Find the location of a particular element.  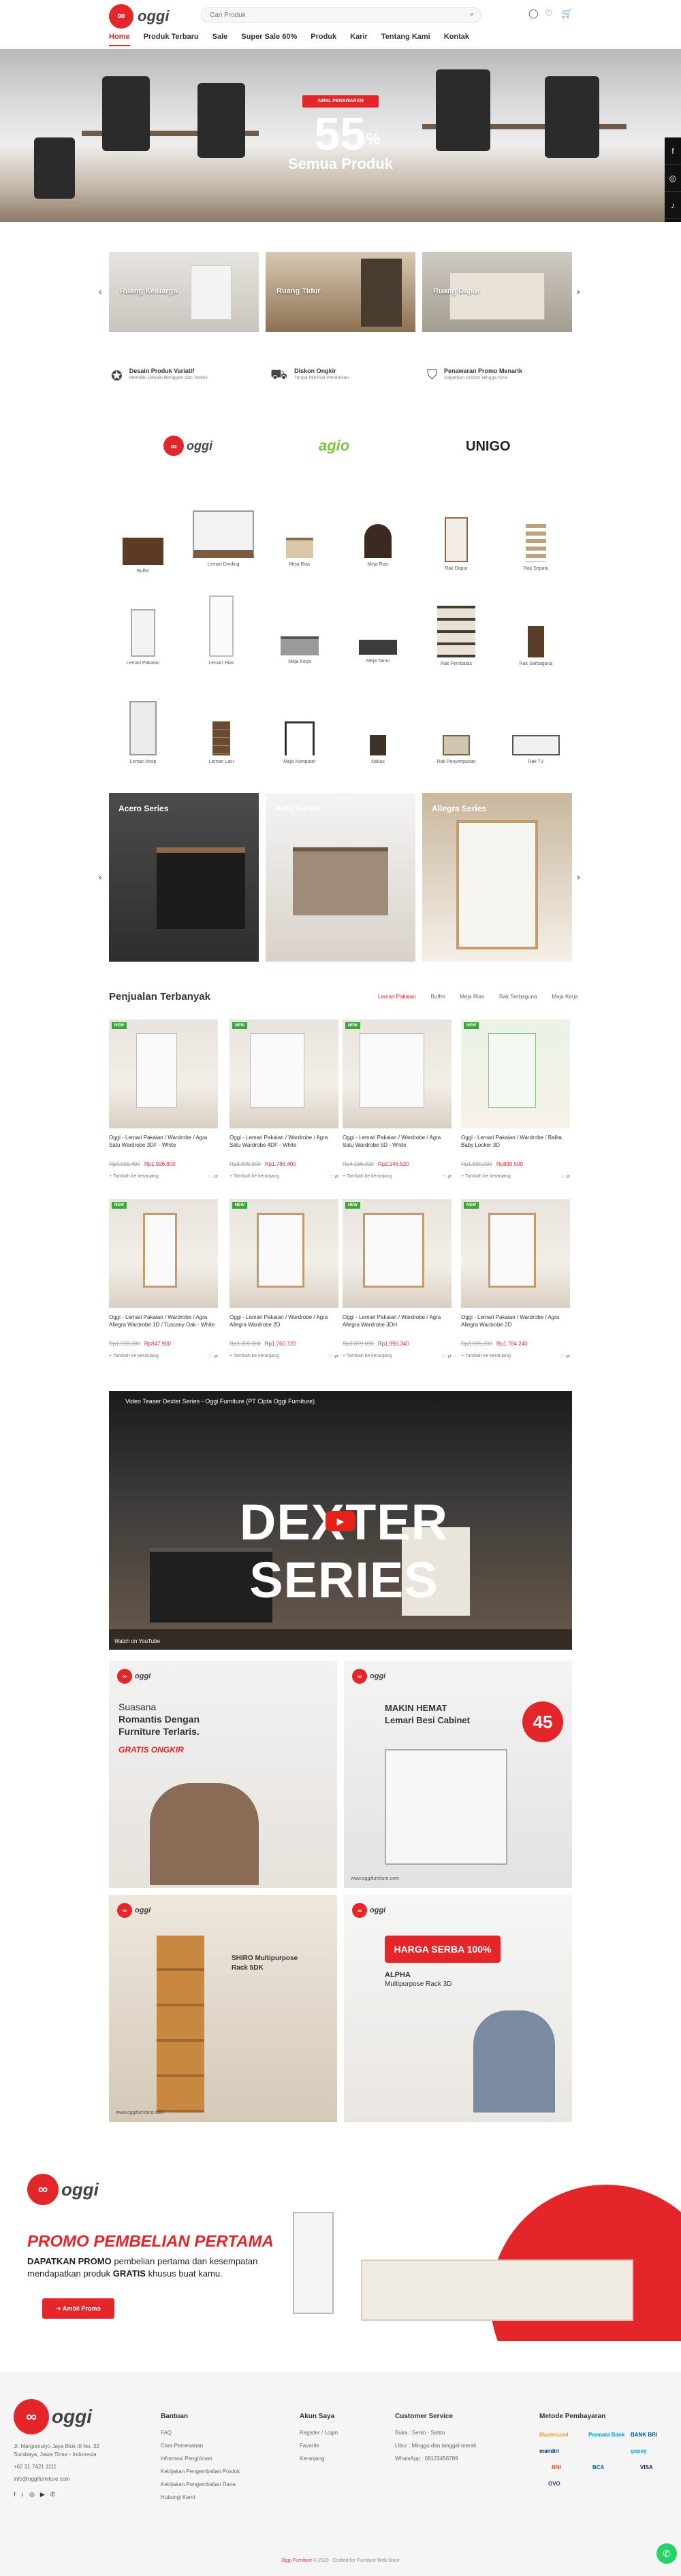

nav-sale: Sale is located at coordinates (220, 39).